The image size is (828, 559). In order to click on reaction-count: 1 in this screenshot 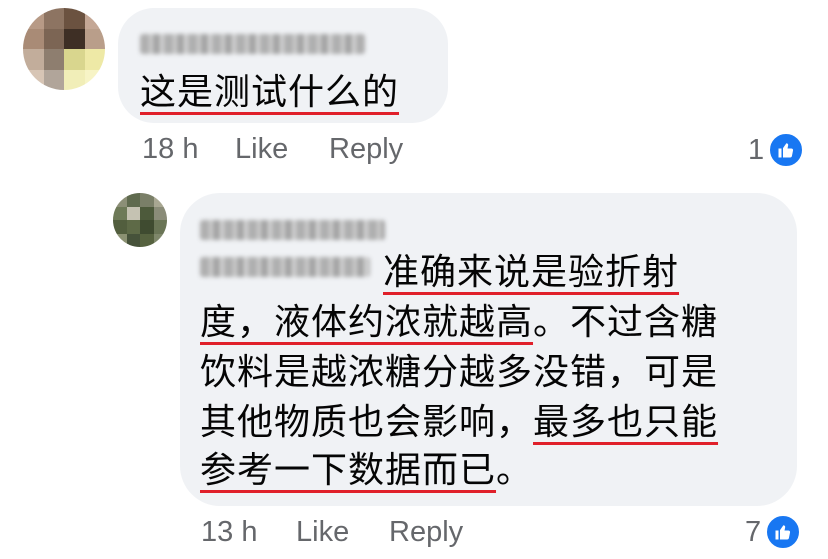, I will do `click(776, 150)`.